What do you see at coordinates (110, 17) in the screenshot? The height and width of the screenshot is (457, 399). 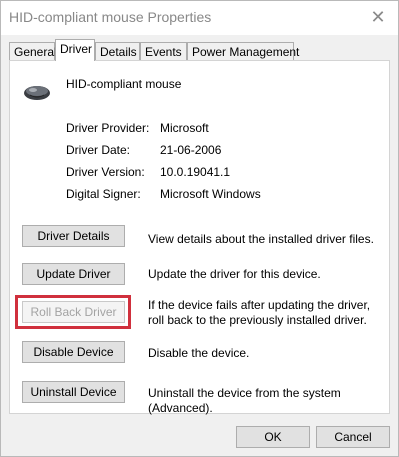 I see `window-title: HID-compliant mouse Properties` at bounding box center [110, 17].